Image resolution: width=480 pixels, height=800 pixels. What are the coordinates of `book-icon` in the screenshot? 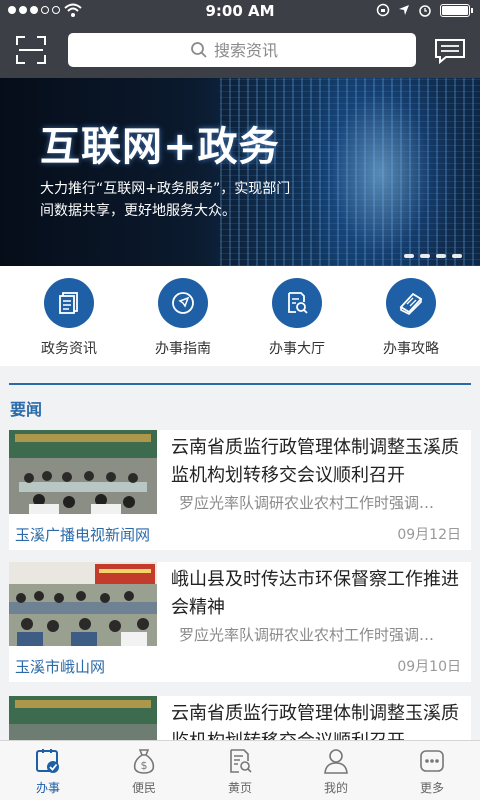 It's located at (411, 303).